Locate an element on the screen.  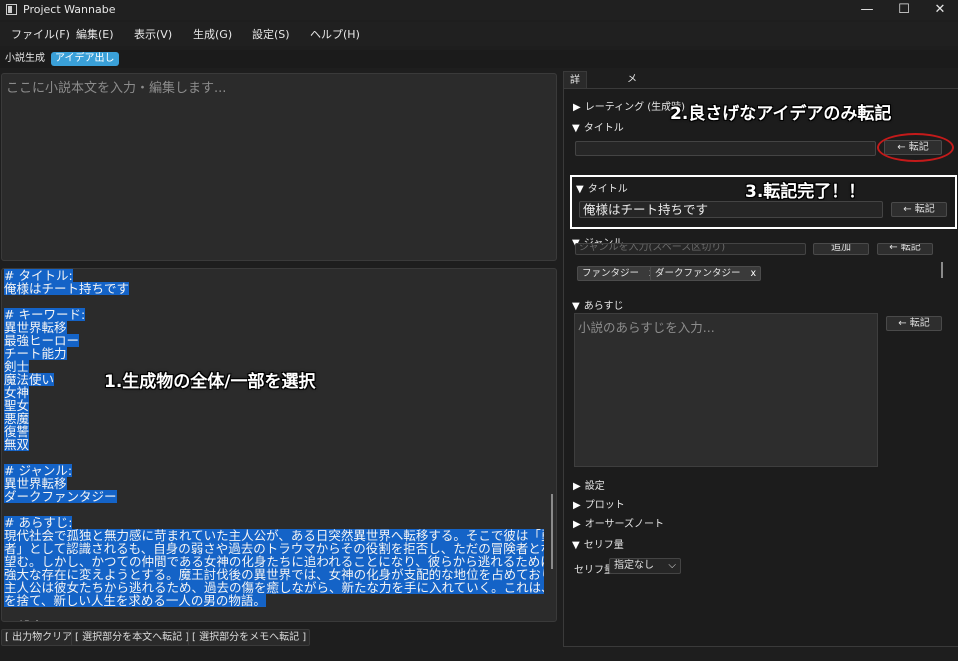
serif-section-label: セリフ量 is located at coordinates (603, 545).